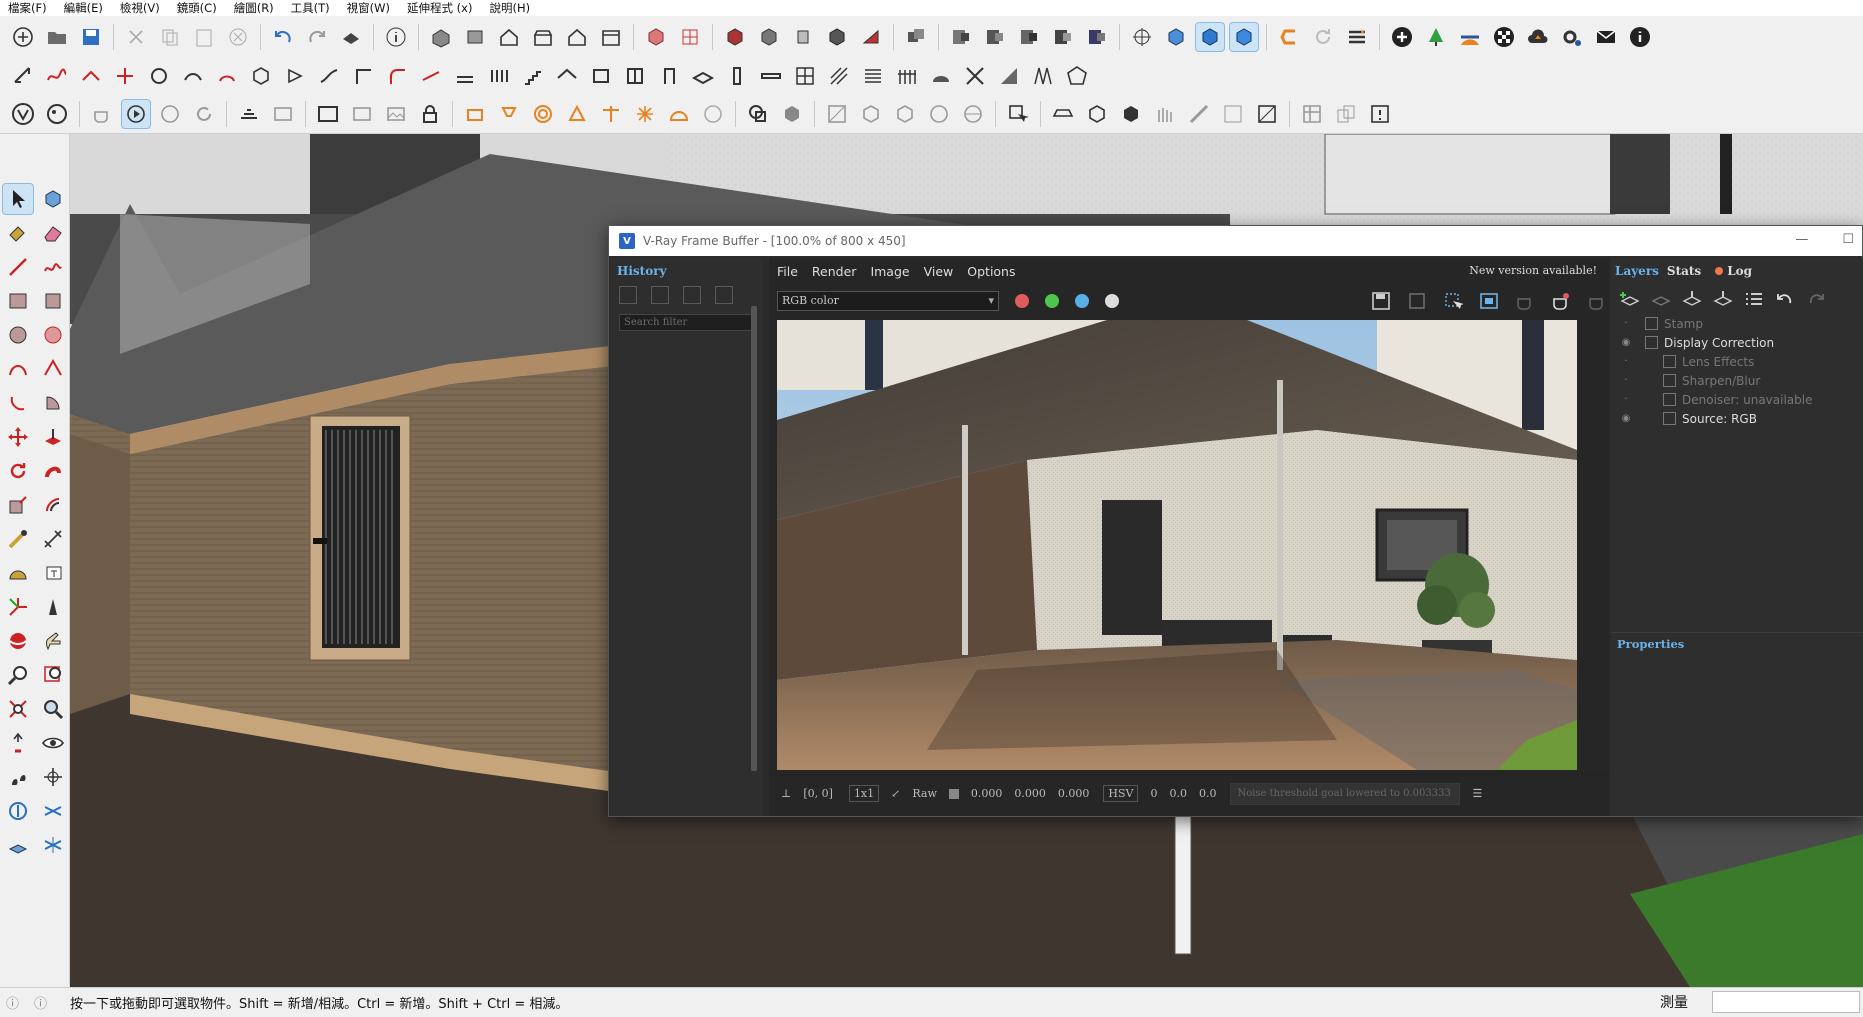 The width and height of the screenshot is (1863, 1017). I want to click on lines-icon, so click(873, 76).